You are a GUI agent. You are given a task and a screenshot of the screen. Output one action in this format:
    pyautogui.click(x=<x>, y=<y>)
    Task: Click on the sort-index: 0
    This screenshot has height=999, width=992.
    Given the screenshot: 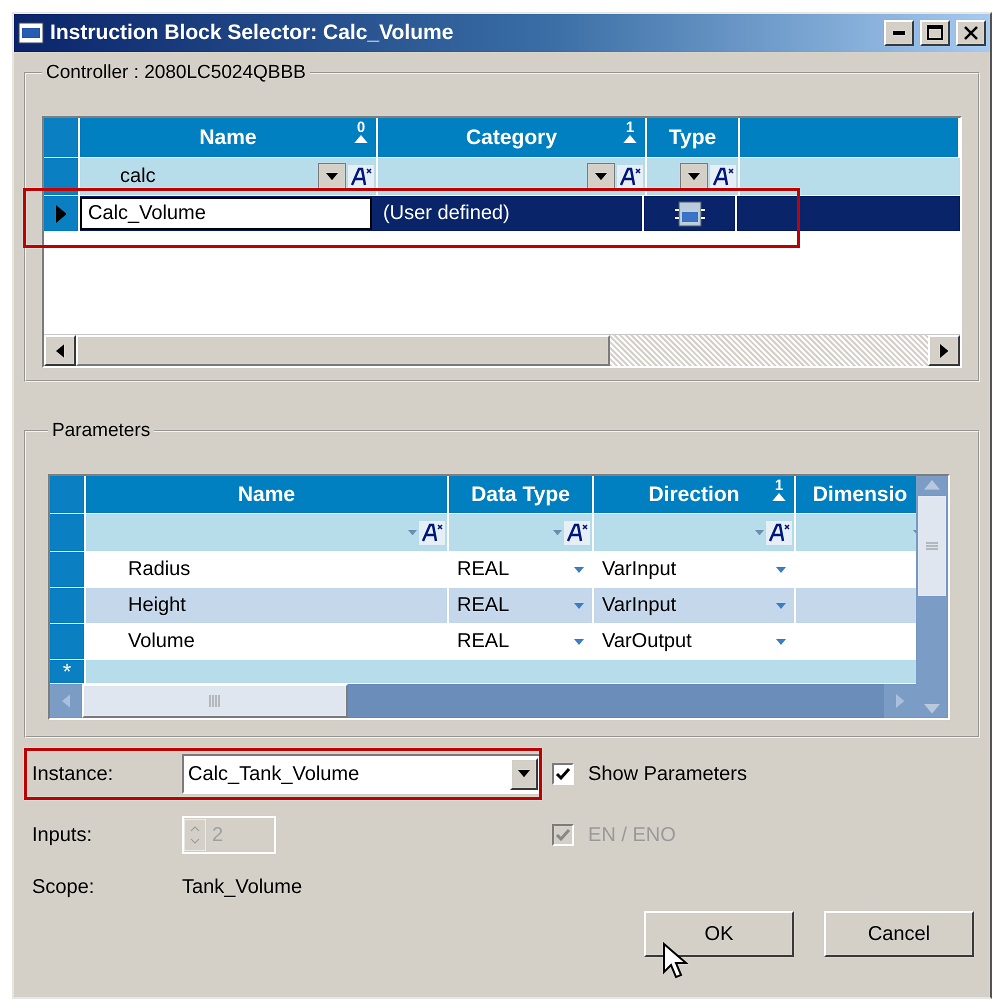 What is the action you would take?
    pyautogui.click(x=361, y=127)
    